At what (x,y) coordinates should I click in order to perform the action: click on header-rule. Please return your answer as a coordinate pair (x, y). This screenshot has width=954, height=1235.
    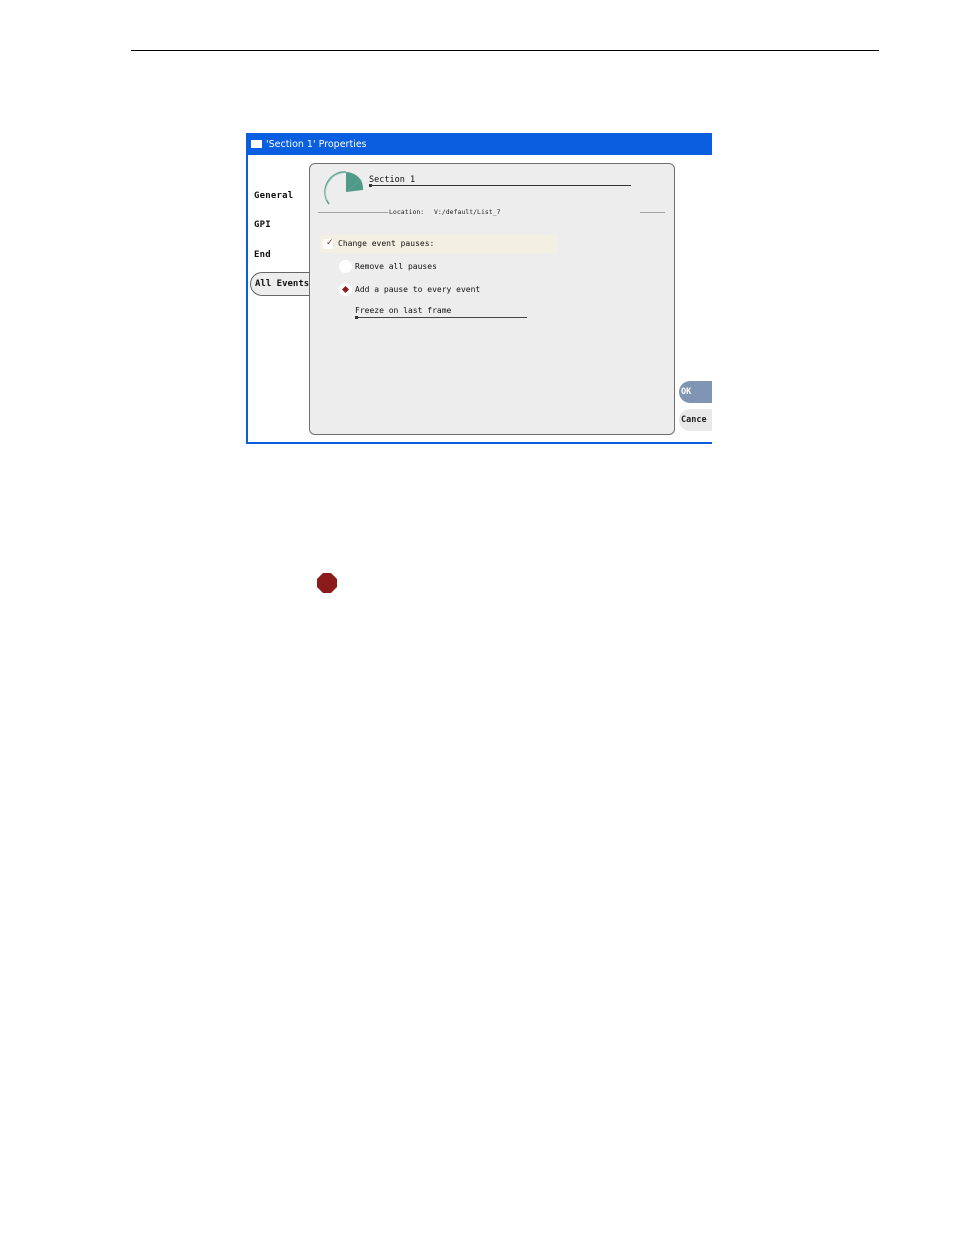
    Looking at the image, I should click on (505, 50).